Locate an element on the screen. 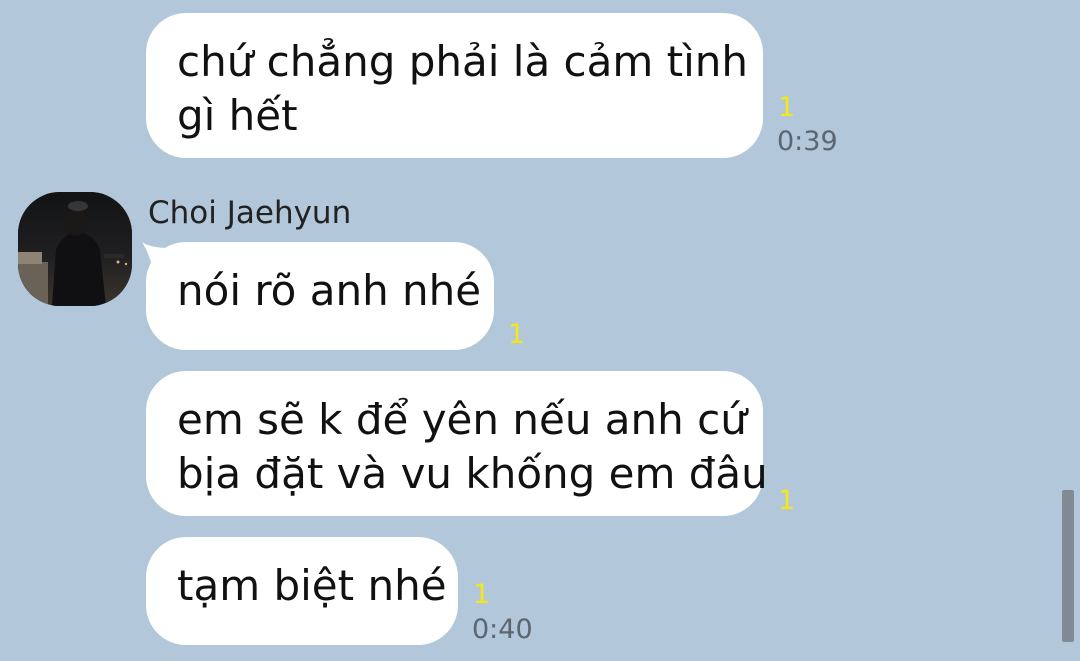  message-bubble: tạm biệt nhé is located at coordinates (302, 591).